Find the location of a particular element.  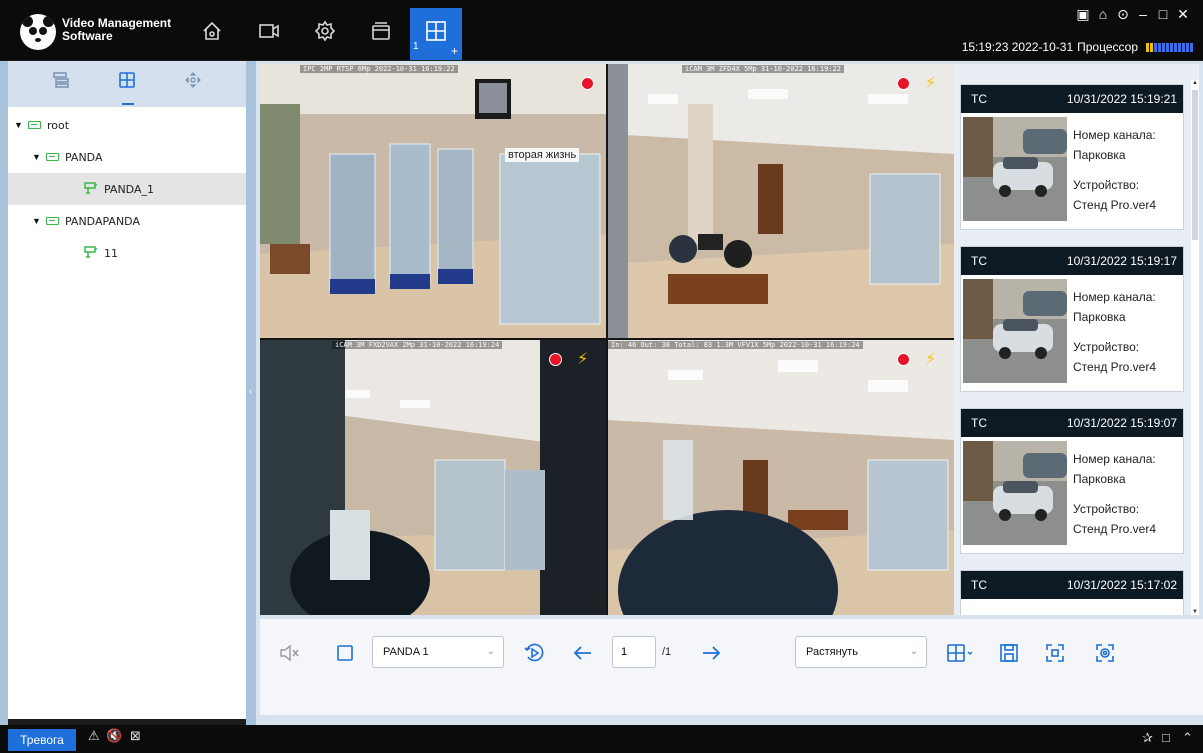

restore-panel-icon: □ is located at coordinates (1166, 737).